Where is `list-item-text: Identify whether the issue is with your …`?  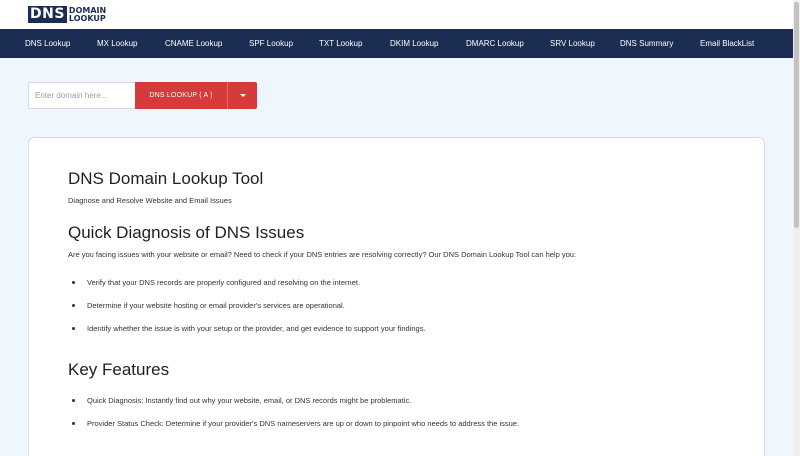
list-item-text: Identify whether the issue is with your … is located at coordinates (256, 328).